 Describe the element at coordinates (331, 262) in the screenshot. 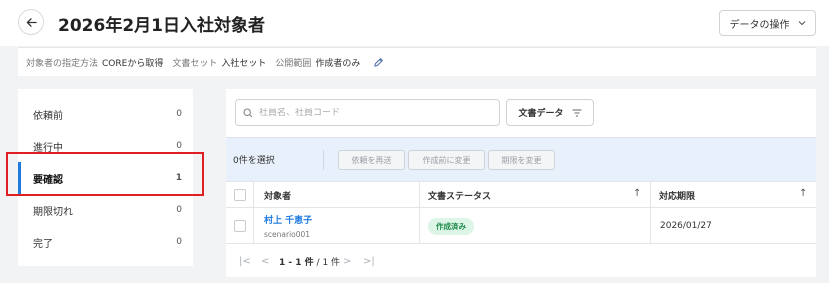

I see `page-total: 1 件` at that location.